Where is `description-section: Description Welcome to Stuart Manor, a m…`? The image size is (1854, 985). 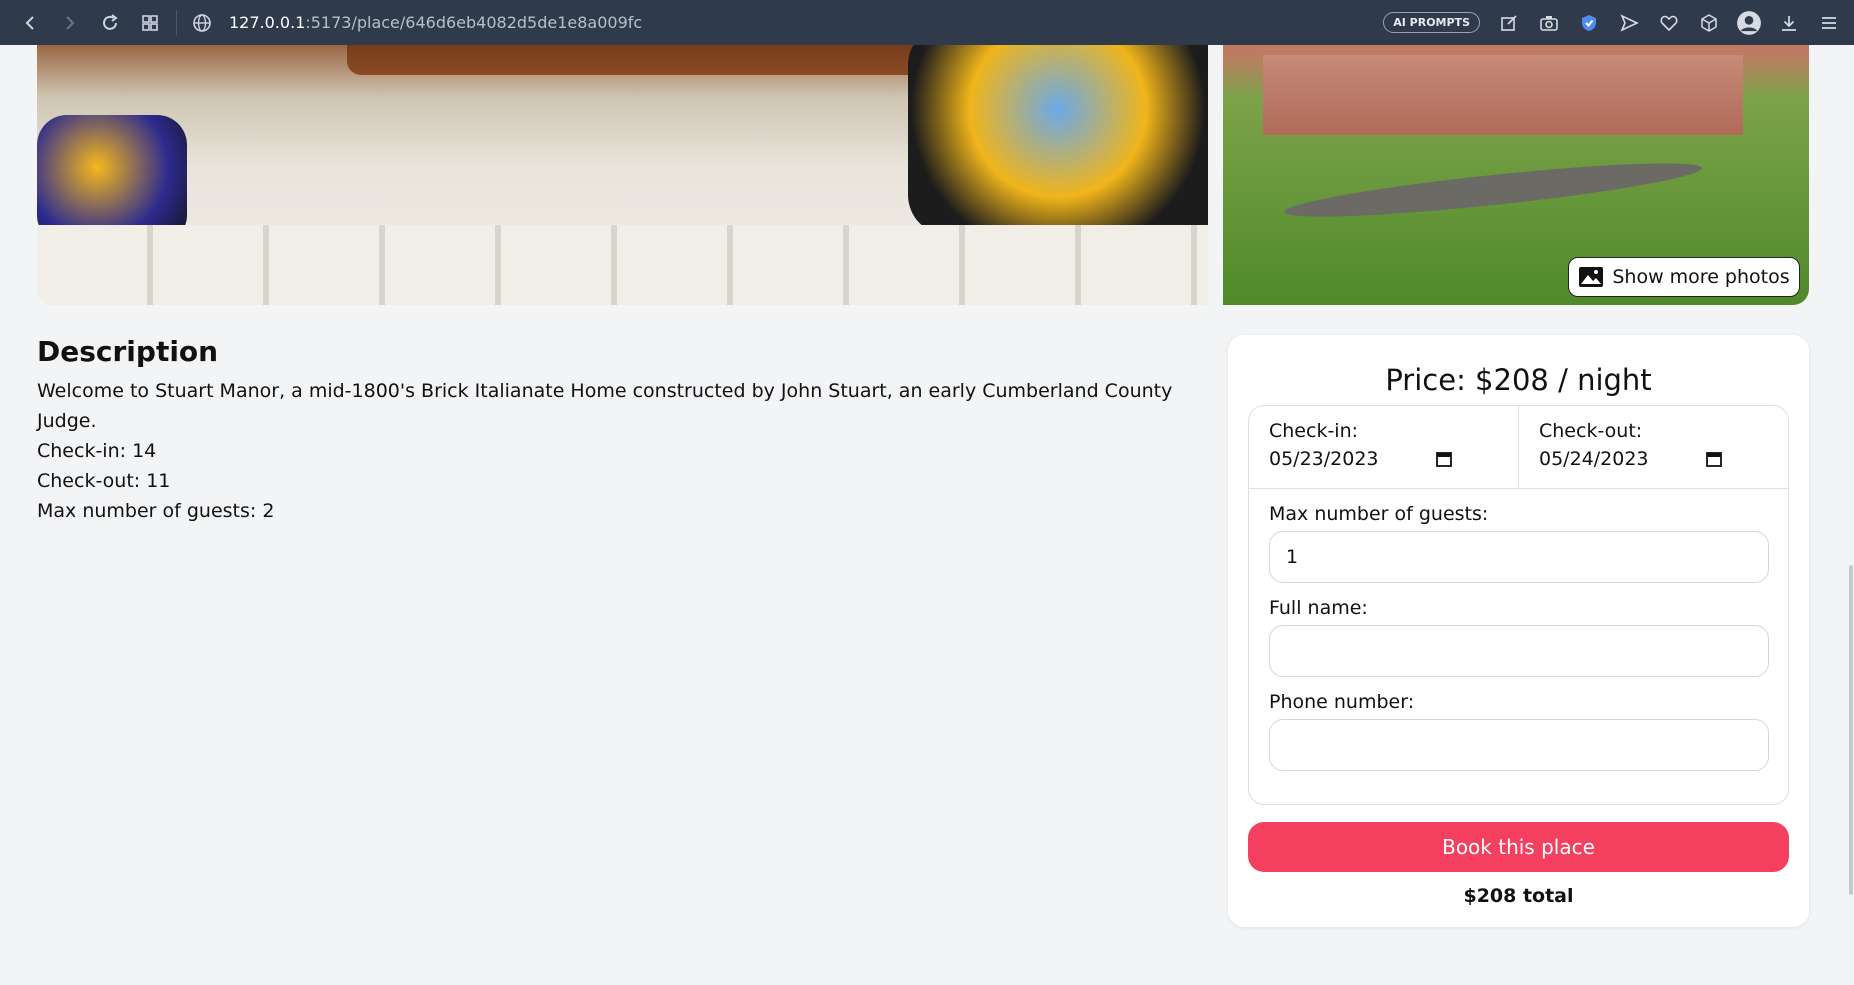
description-section: Description Welcome to Stuart Manor, a m… is located at coordinates (607, 430).